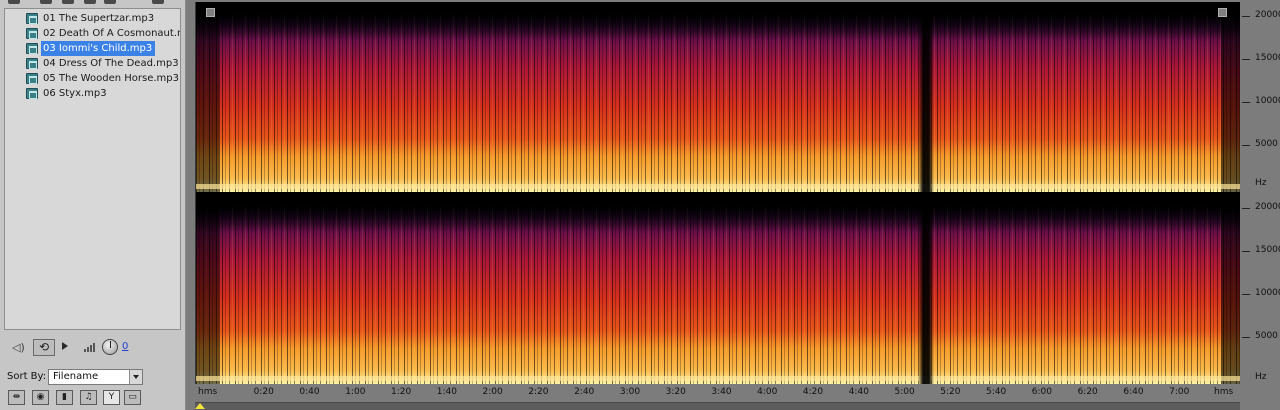 The height and width of the screenshot is (410, 1280). What do you see at coordinates (401, 392) in the screenshot?
I see `time-label: 1:20` at bounding box center [401, 392].